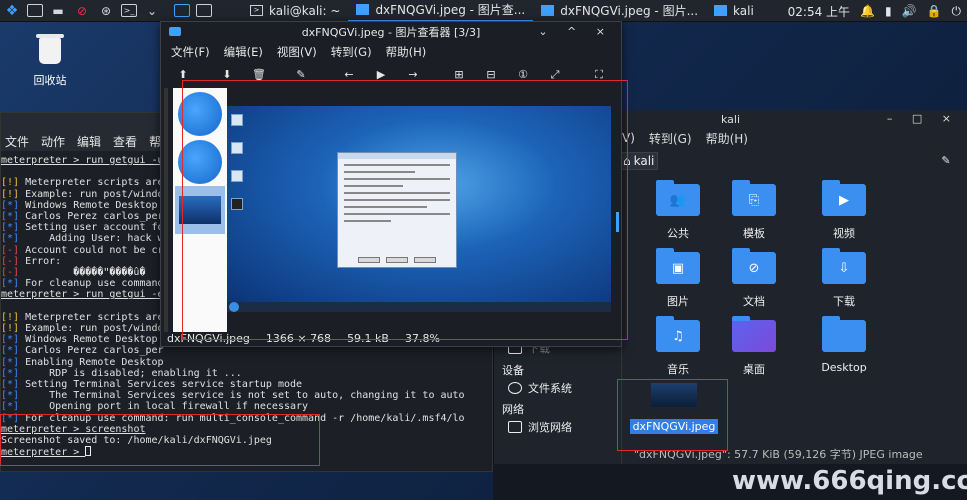  What do you see at coordinates (227, 75) in the screenshot?
I see `save-icon: ⬇` at bounding box center [227, 75].